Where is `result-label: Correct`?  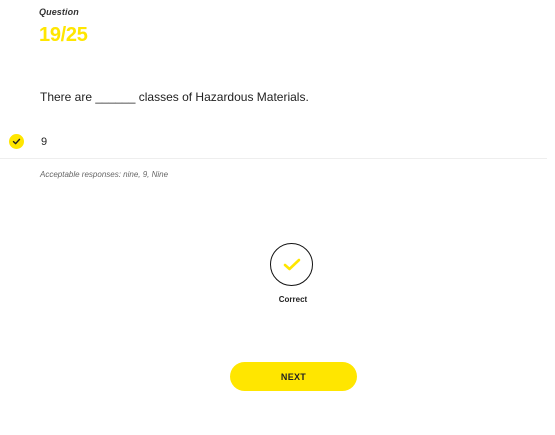
result-label: Correct is located at coordinates (293, 299).